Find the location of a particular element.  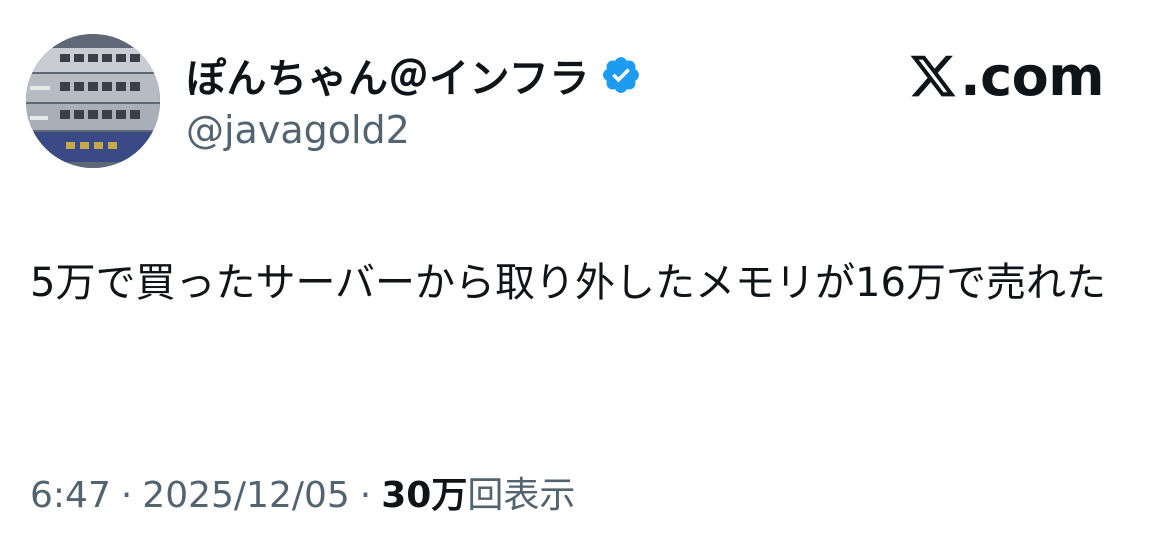

x-brand-domain: .com is located at coordinates (1032, 76).